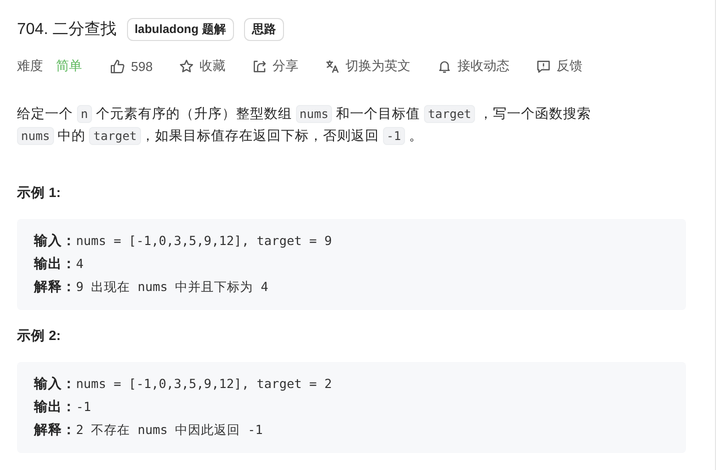  What do you see at coordinates (149, 430) in the screenshot?
I see `example-line: 解释：2 不存在 nums 中因此返回 -1` at bounding box center [149, 430].